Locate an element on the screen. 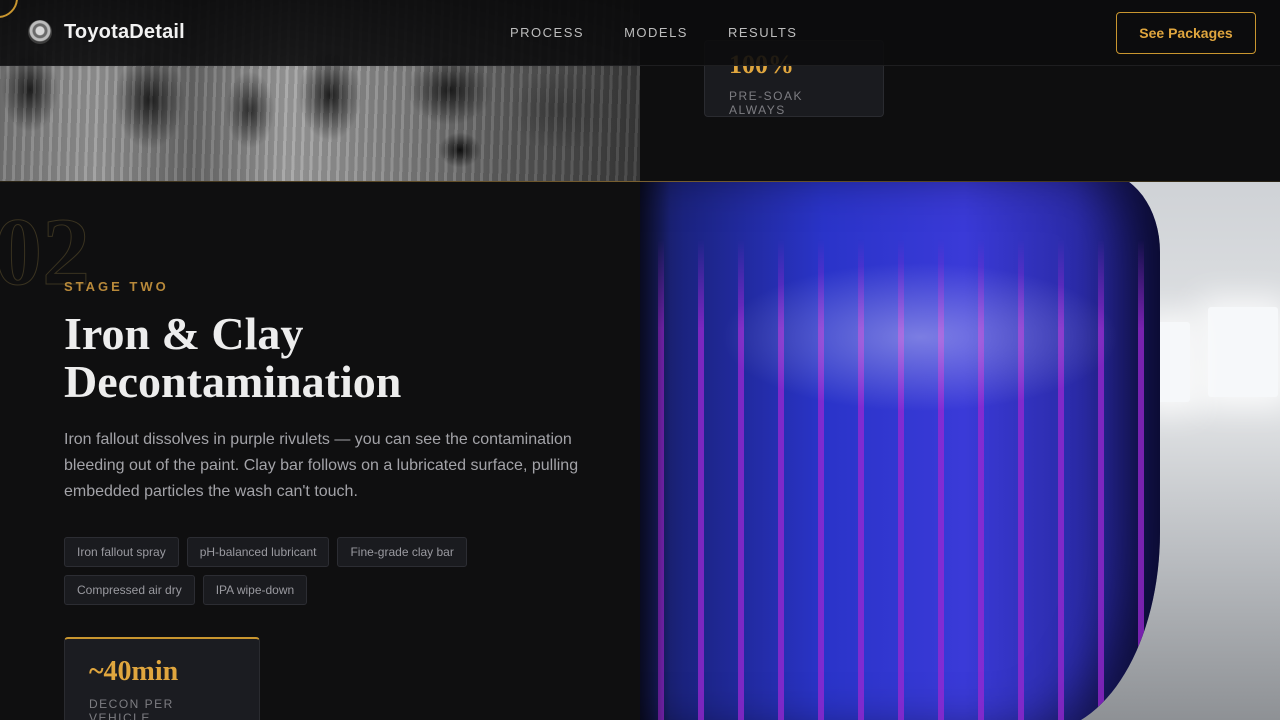 The height and width of the screenshot is (720, 1280). nav-link-results: RESULTS is located at coordinates (763, 32).